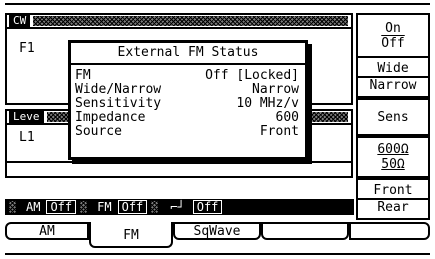 Image resolution: width=435 pixels, height=259 pixels. I want to click on tab-am: AM, so click(47, 231).